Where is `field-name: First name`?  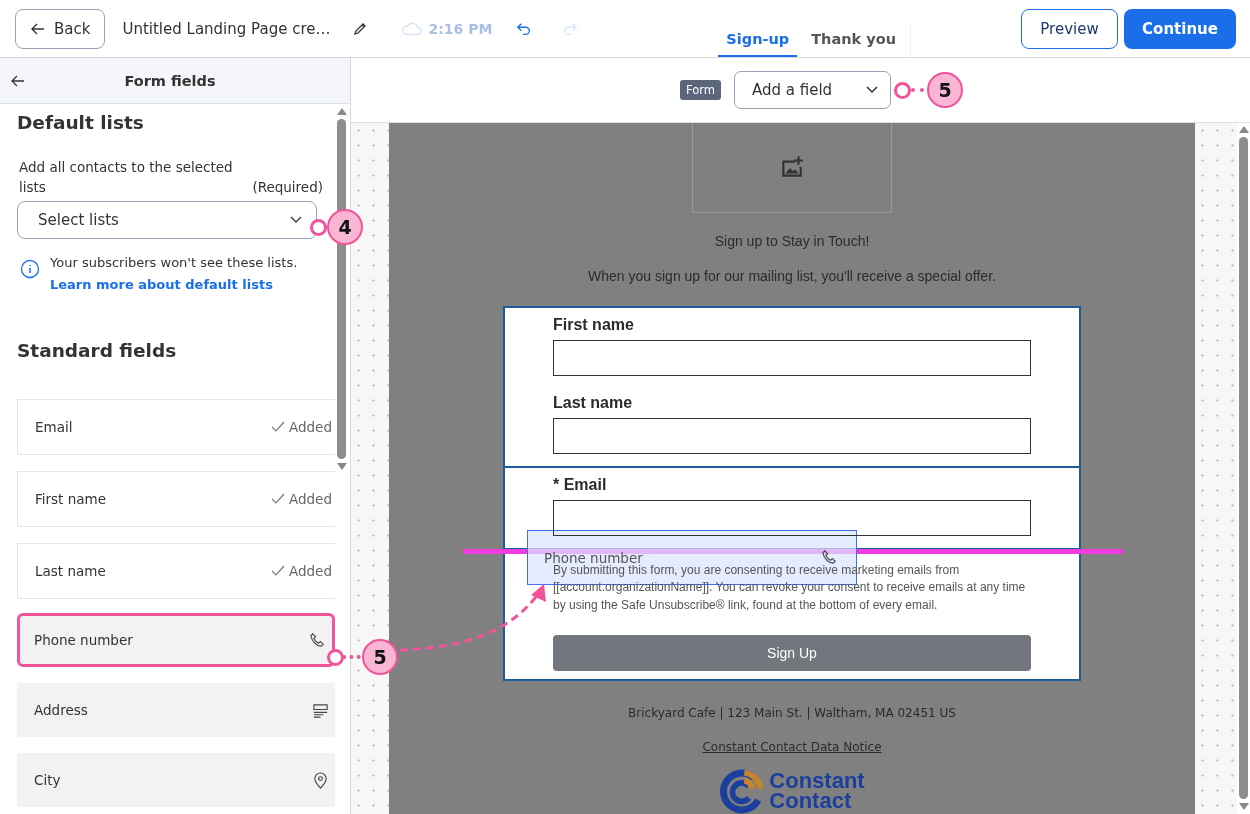 field-name: First name is located at coordinates (70, 499).